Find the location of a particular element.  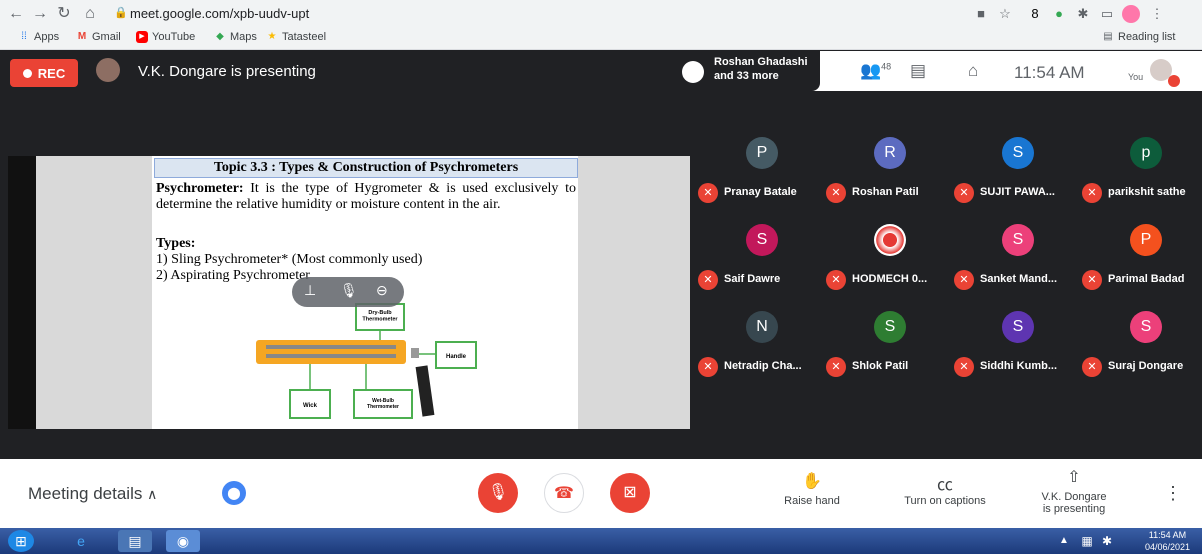

hand-icon: ✋ is located at coordinates (812, 481).